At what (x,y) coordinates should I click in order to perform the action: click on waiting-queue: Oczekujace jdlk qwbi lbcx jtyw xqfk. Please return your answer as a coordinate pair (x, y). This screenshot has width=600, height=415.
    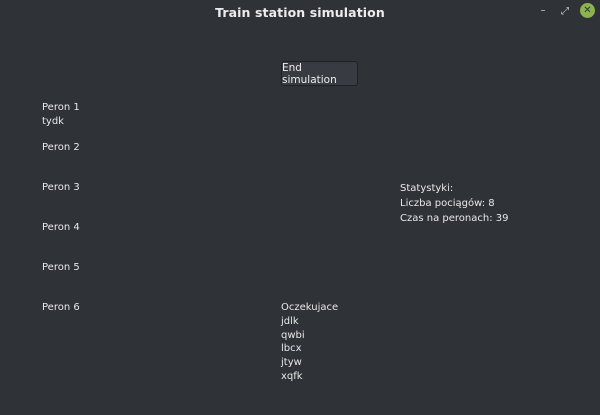
    Looking at the image, I should click on (309, 342).